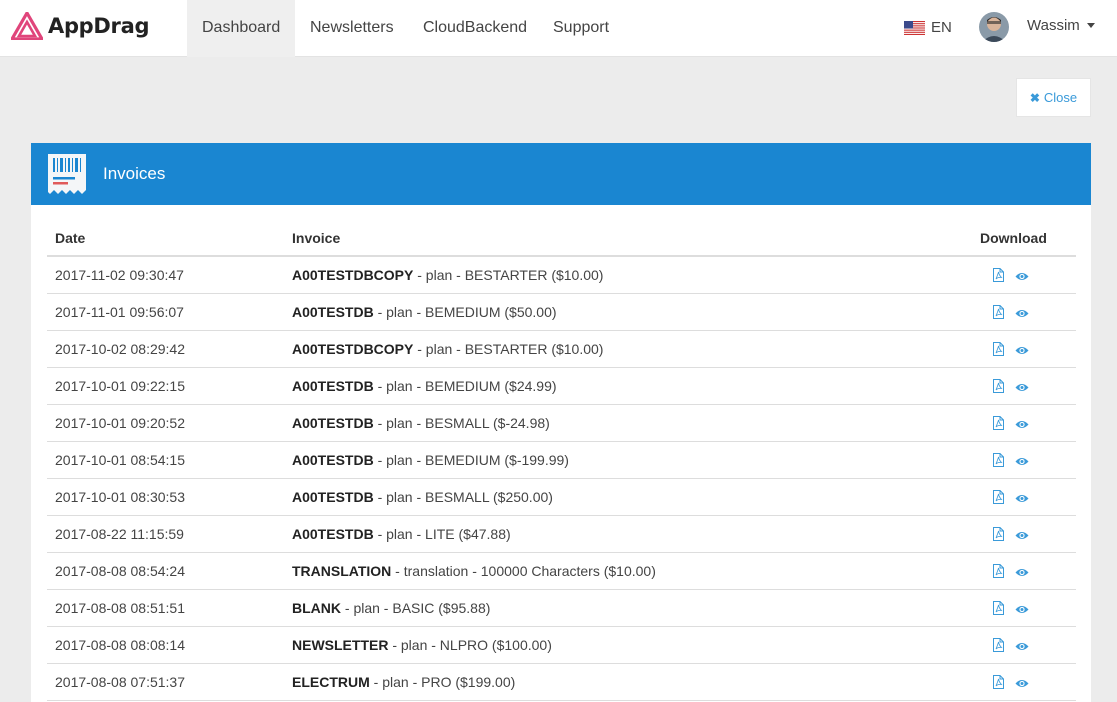  I want to click on invoice-detail: - plan - NLPRO ($100.00), so click(470, 645).